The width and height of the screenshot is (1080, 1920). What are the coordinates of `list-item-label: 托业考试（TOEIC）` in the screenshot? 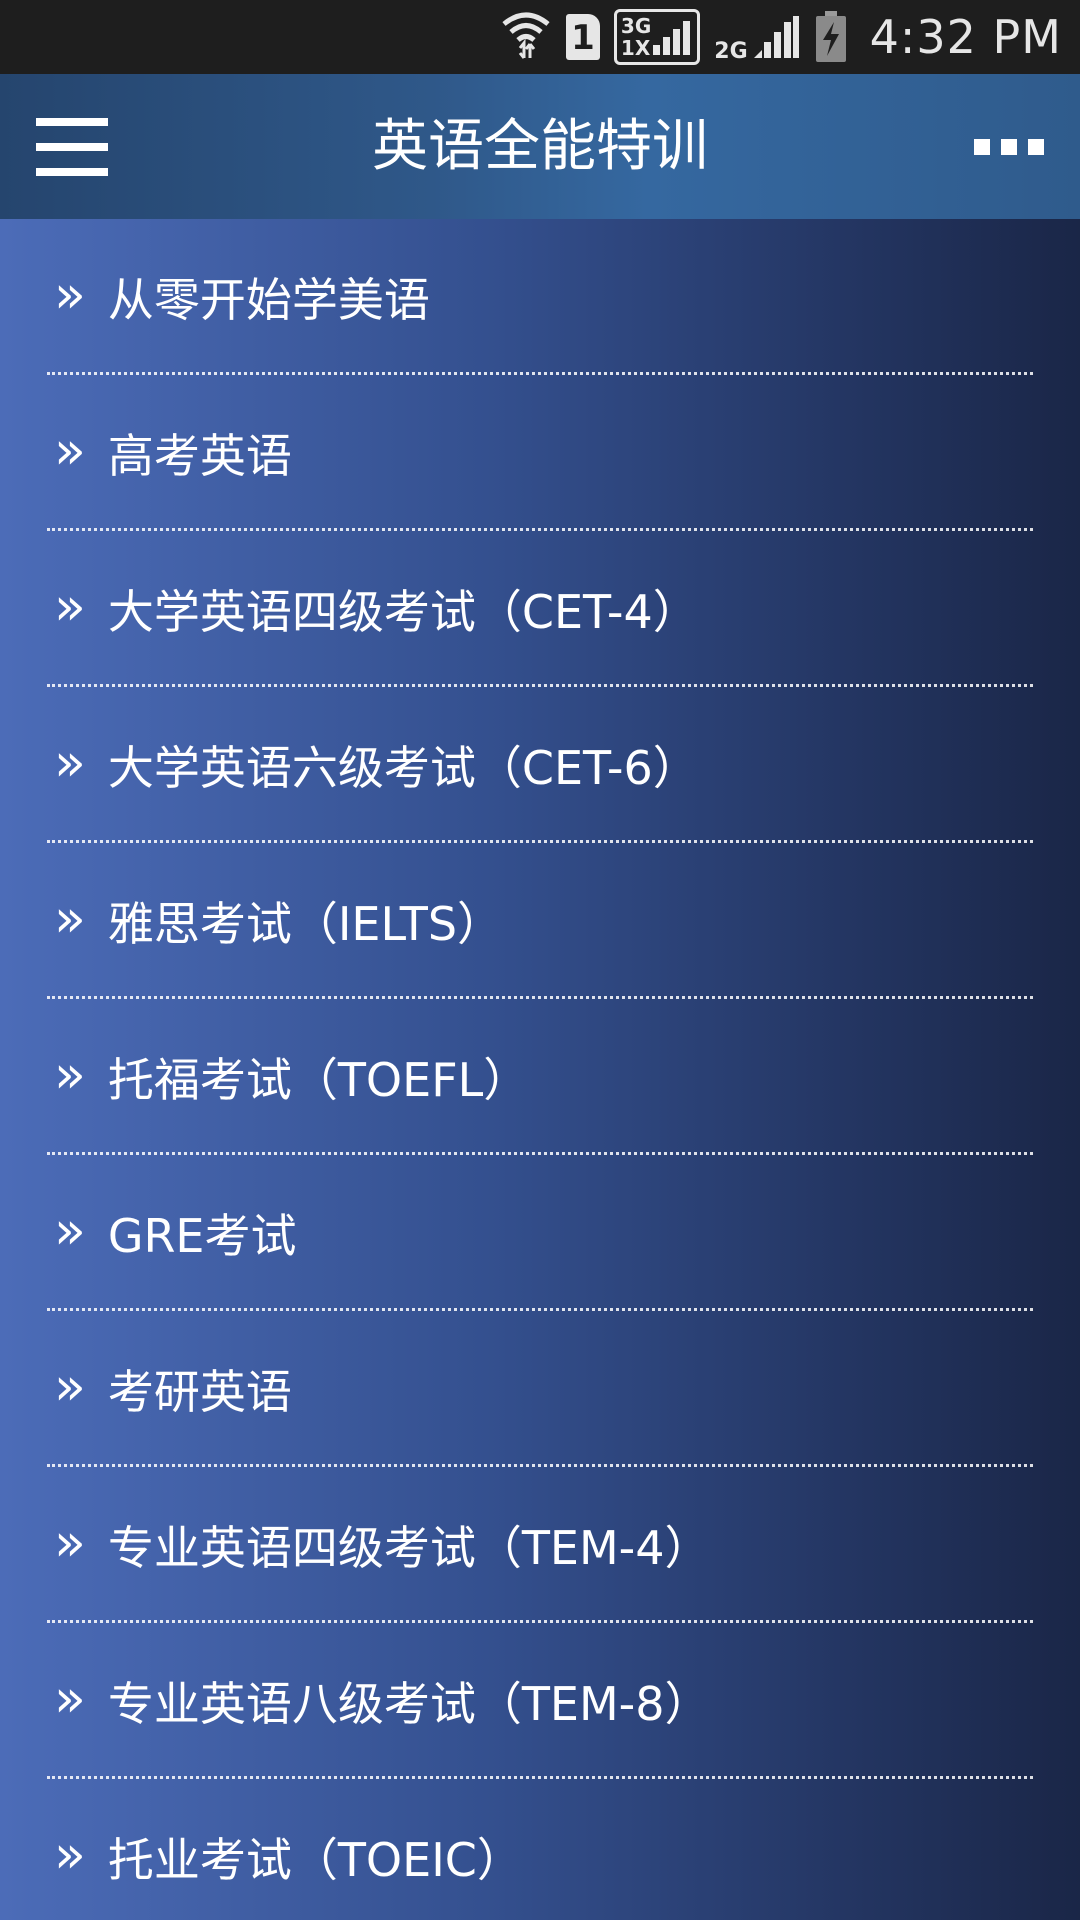 It's located at (315, 1860).